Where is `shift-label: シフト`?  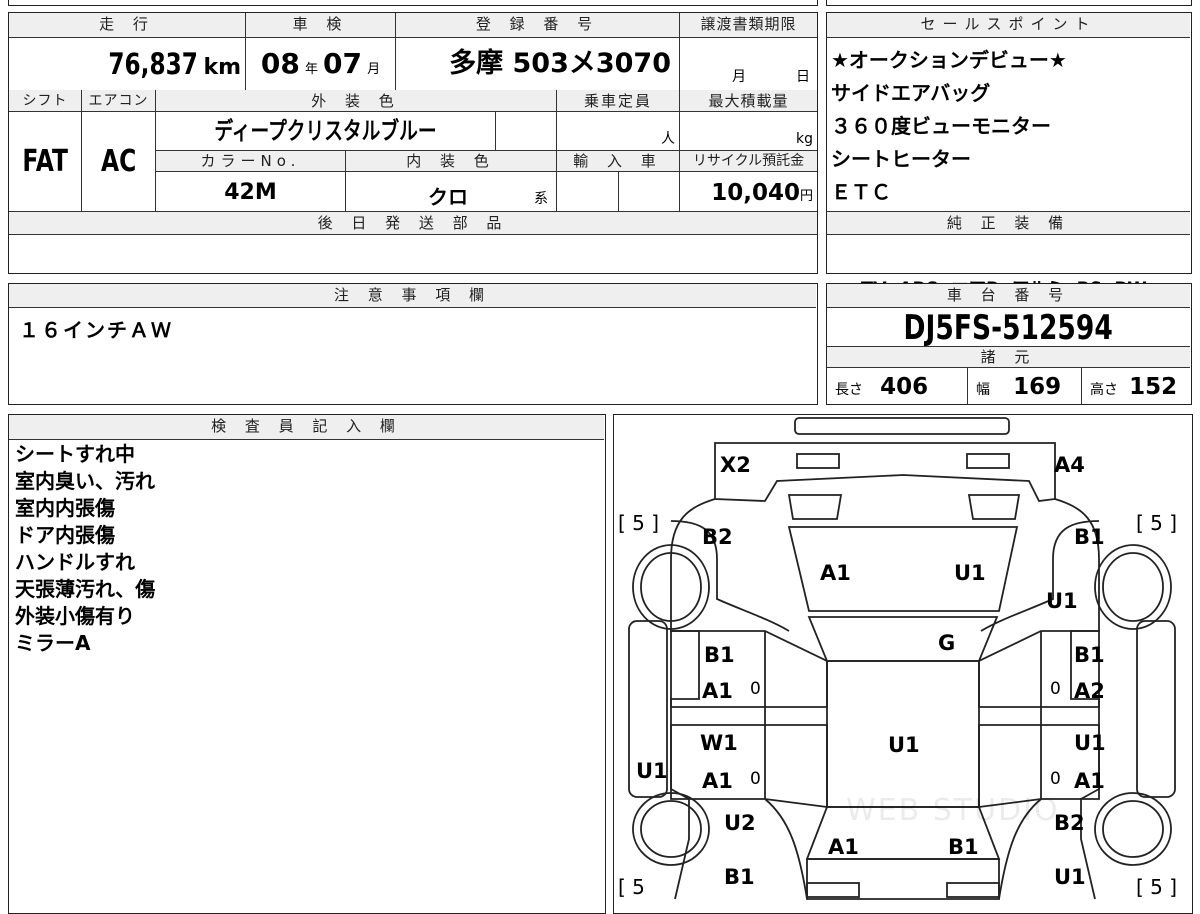 shift-label: シフト is located at coordinates (45, 101).